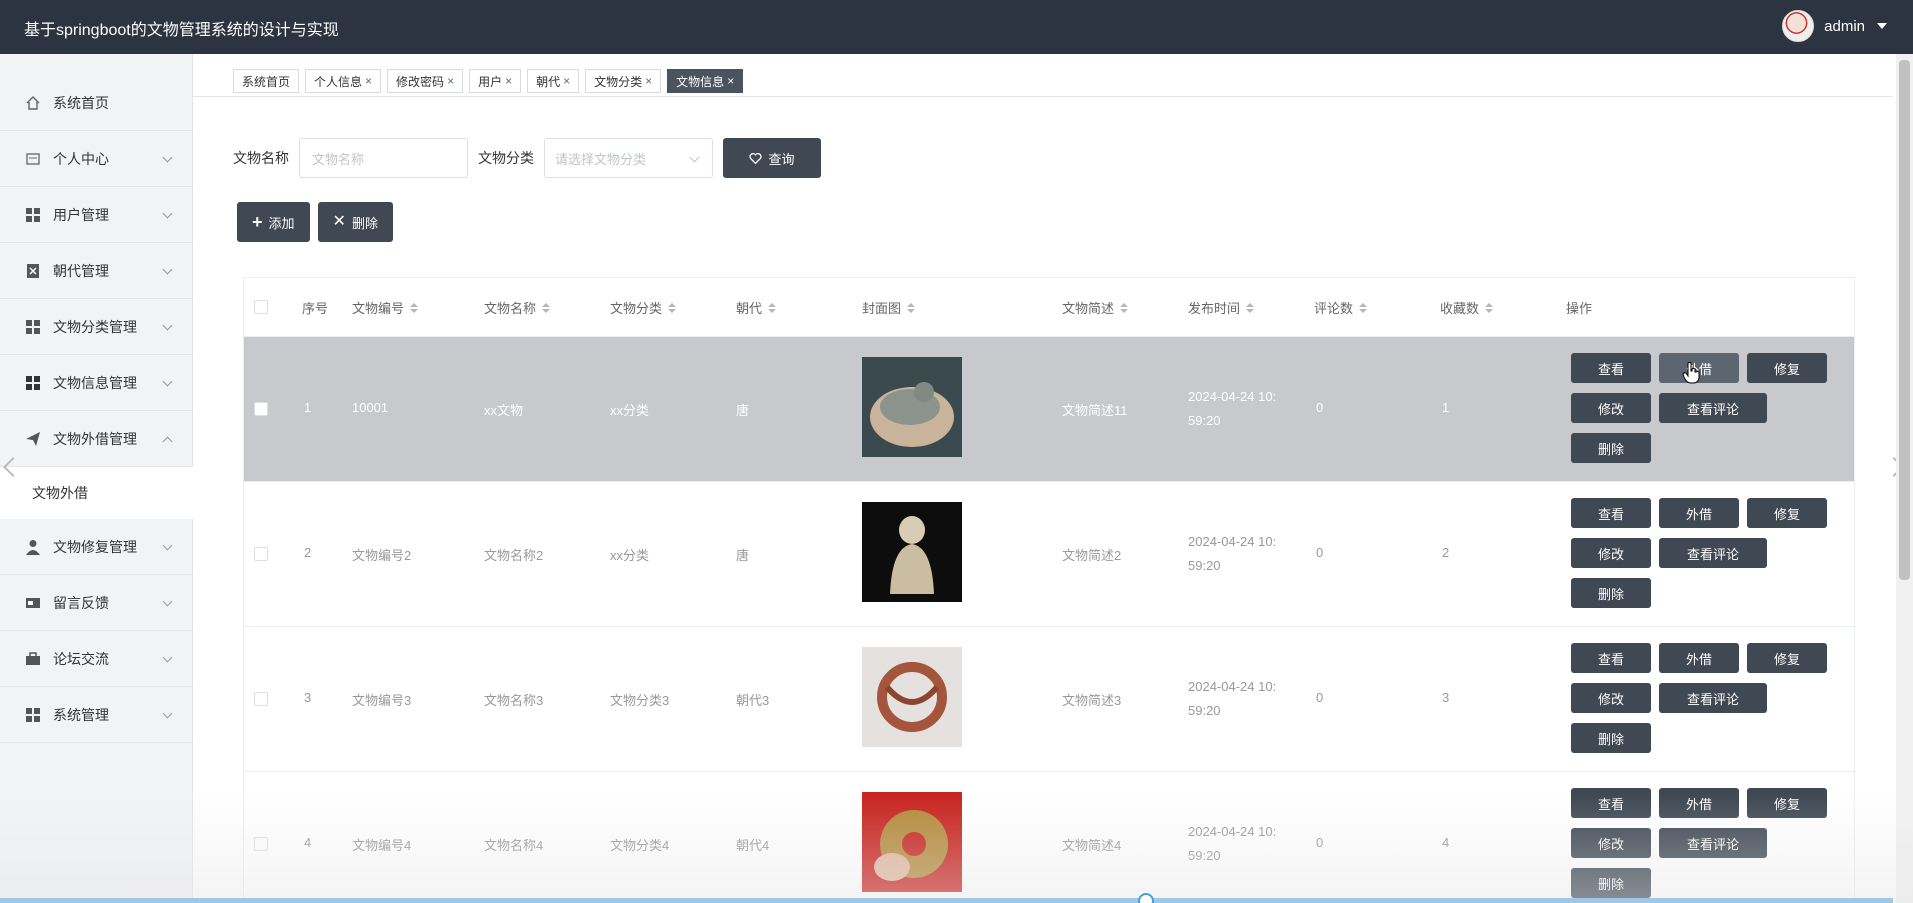 This screenshot has width=1913, height=903. I want to click on col-header-index: 序号, so click(315, 308).